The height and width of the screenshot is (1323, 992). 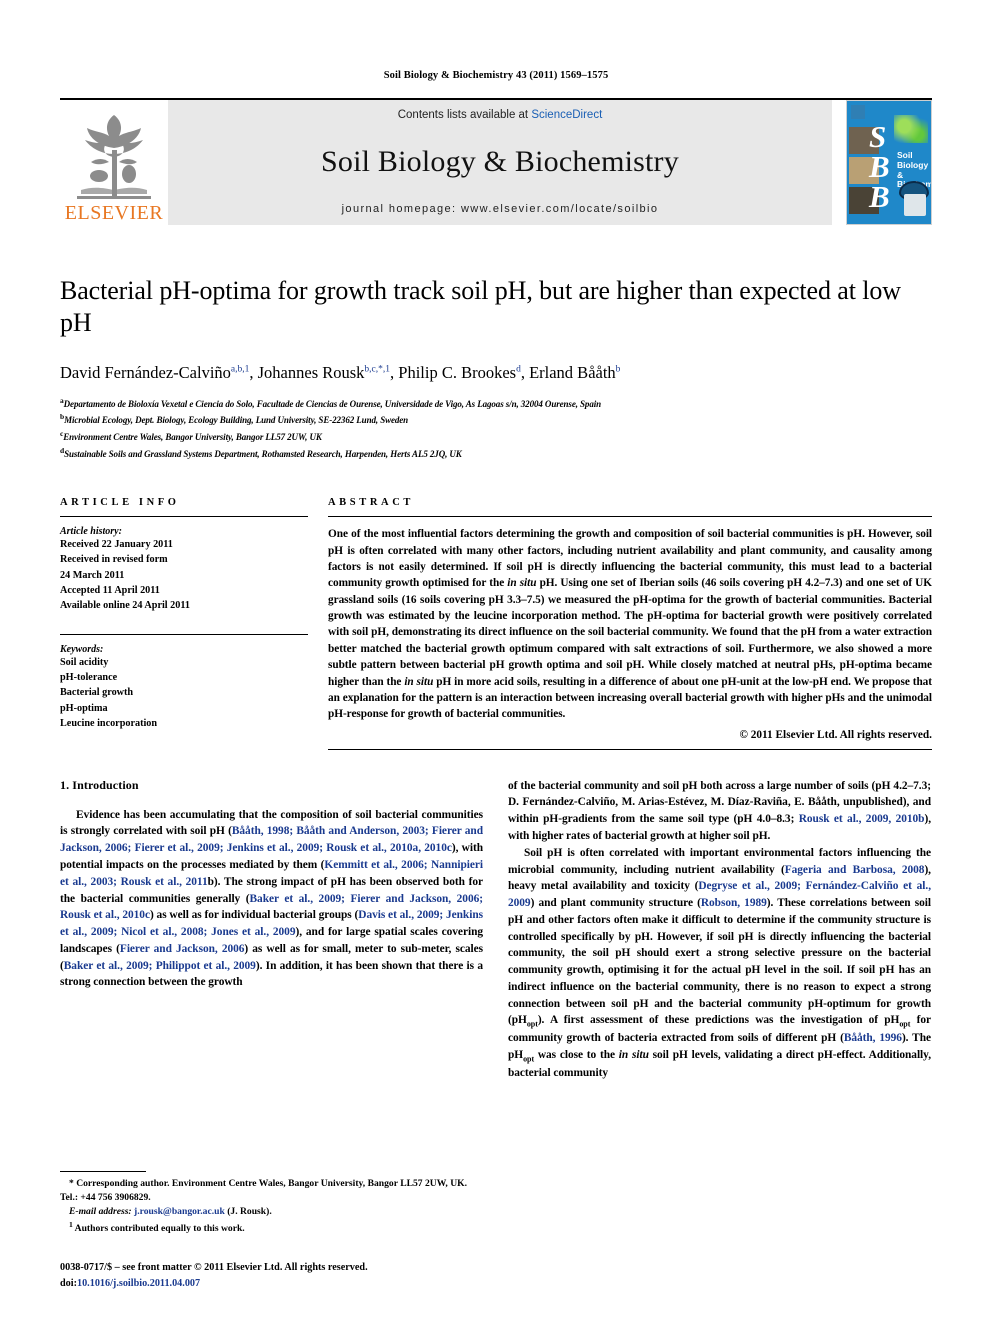 What do you see at coordinates (566, 115) in the screenshot?
I see `sciencedirect-link: ScienceDirect` at bounding box center [566, 115].